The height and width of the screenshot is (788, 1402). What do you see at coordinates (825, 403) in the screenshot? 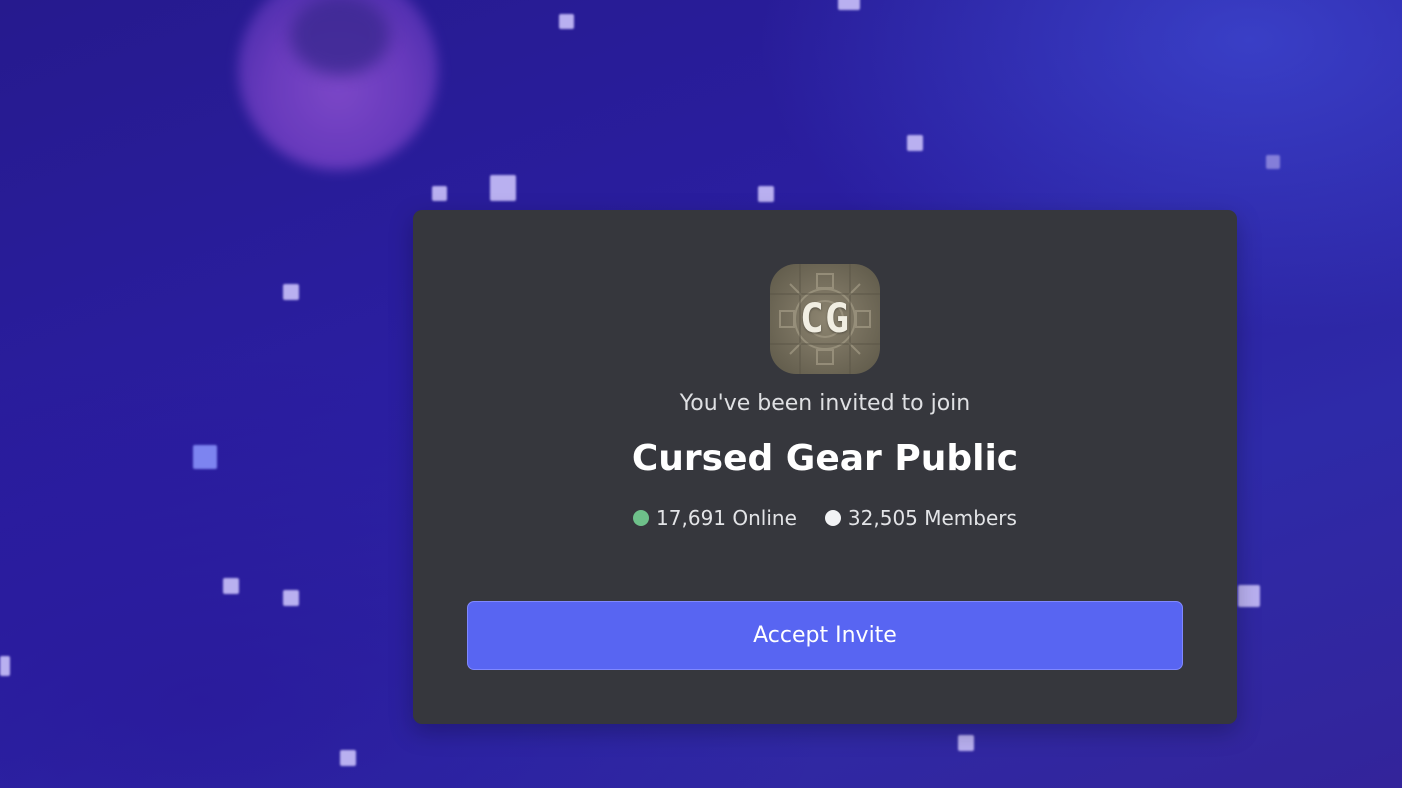
I see `invite-prompt: You've been invited to join` at bounding box center [825, 403].